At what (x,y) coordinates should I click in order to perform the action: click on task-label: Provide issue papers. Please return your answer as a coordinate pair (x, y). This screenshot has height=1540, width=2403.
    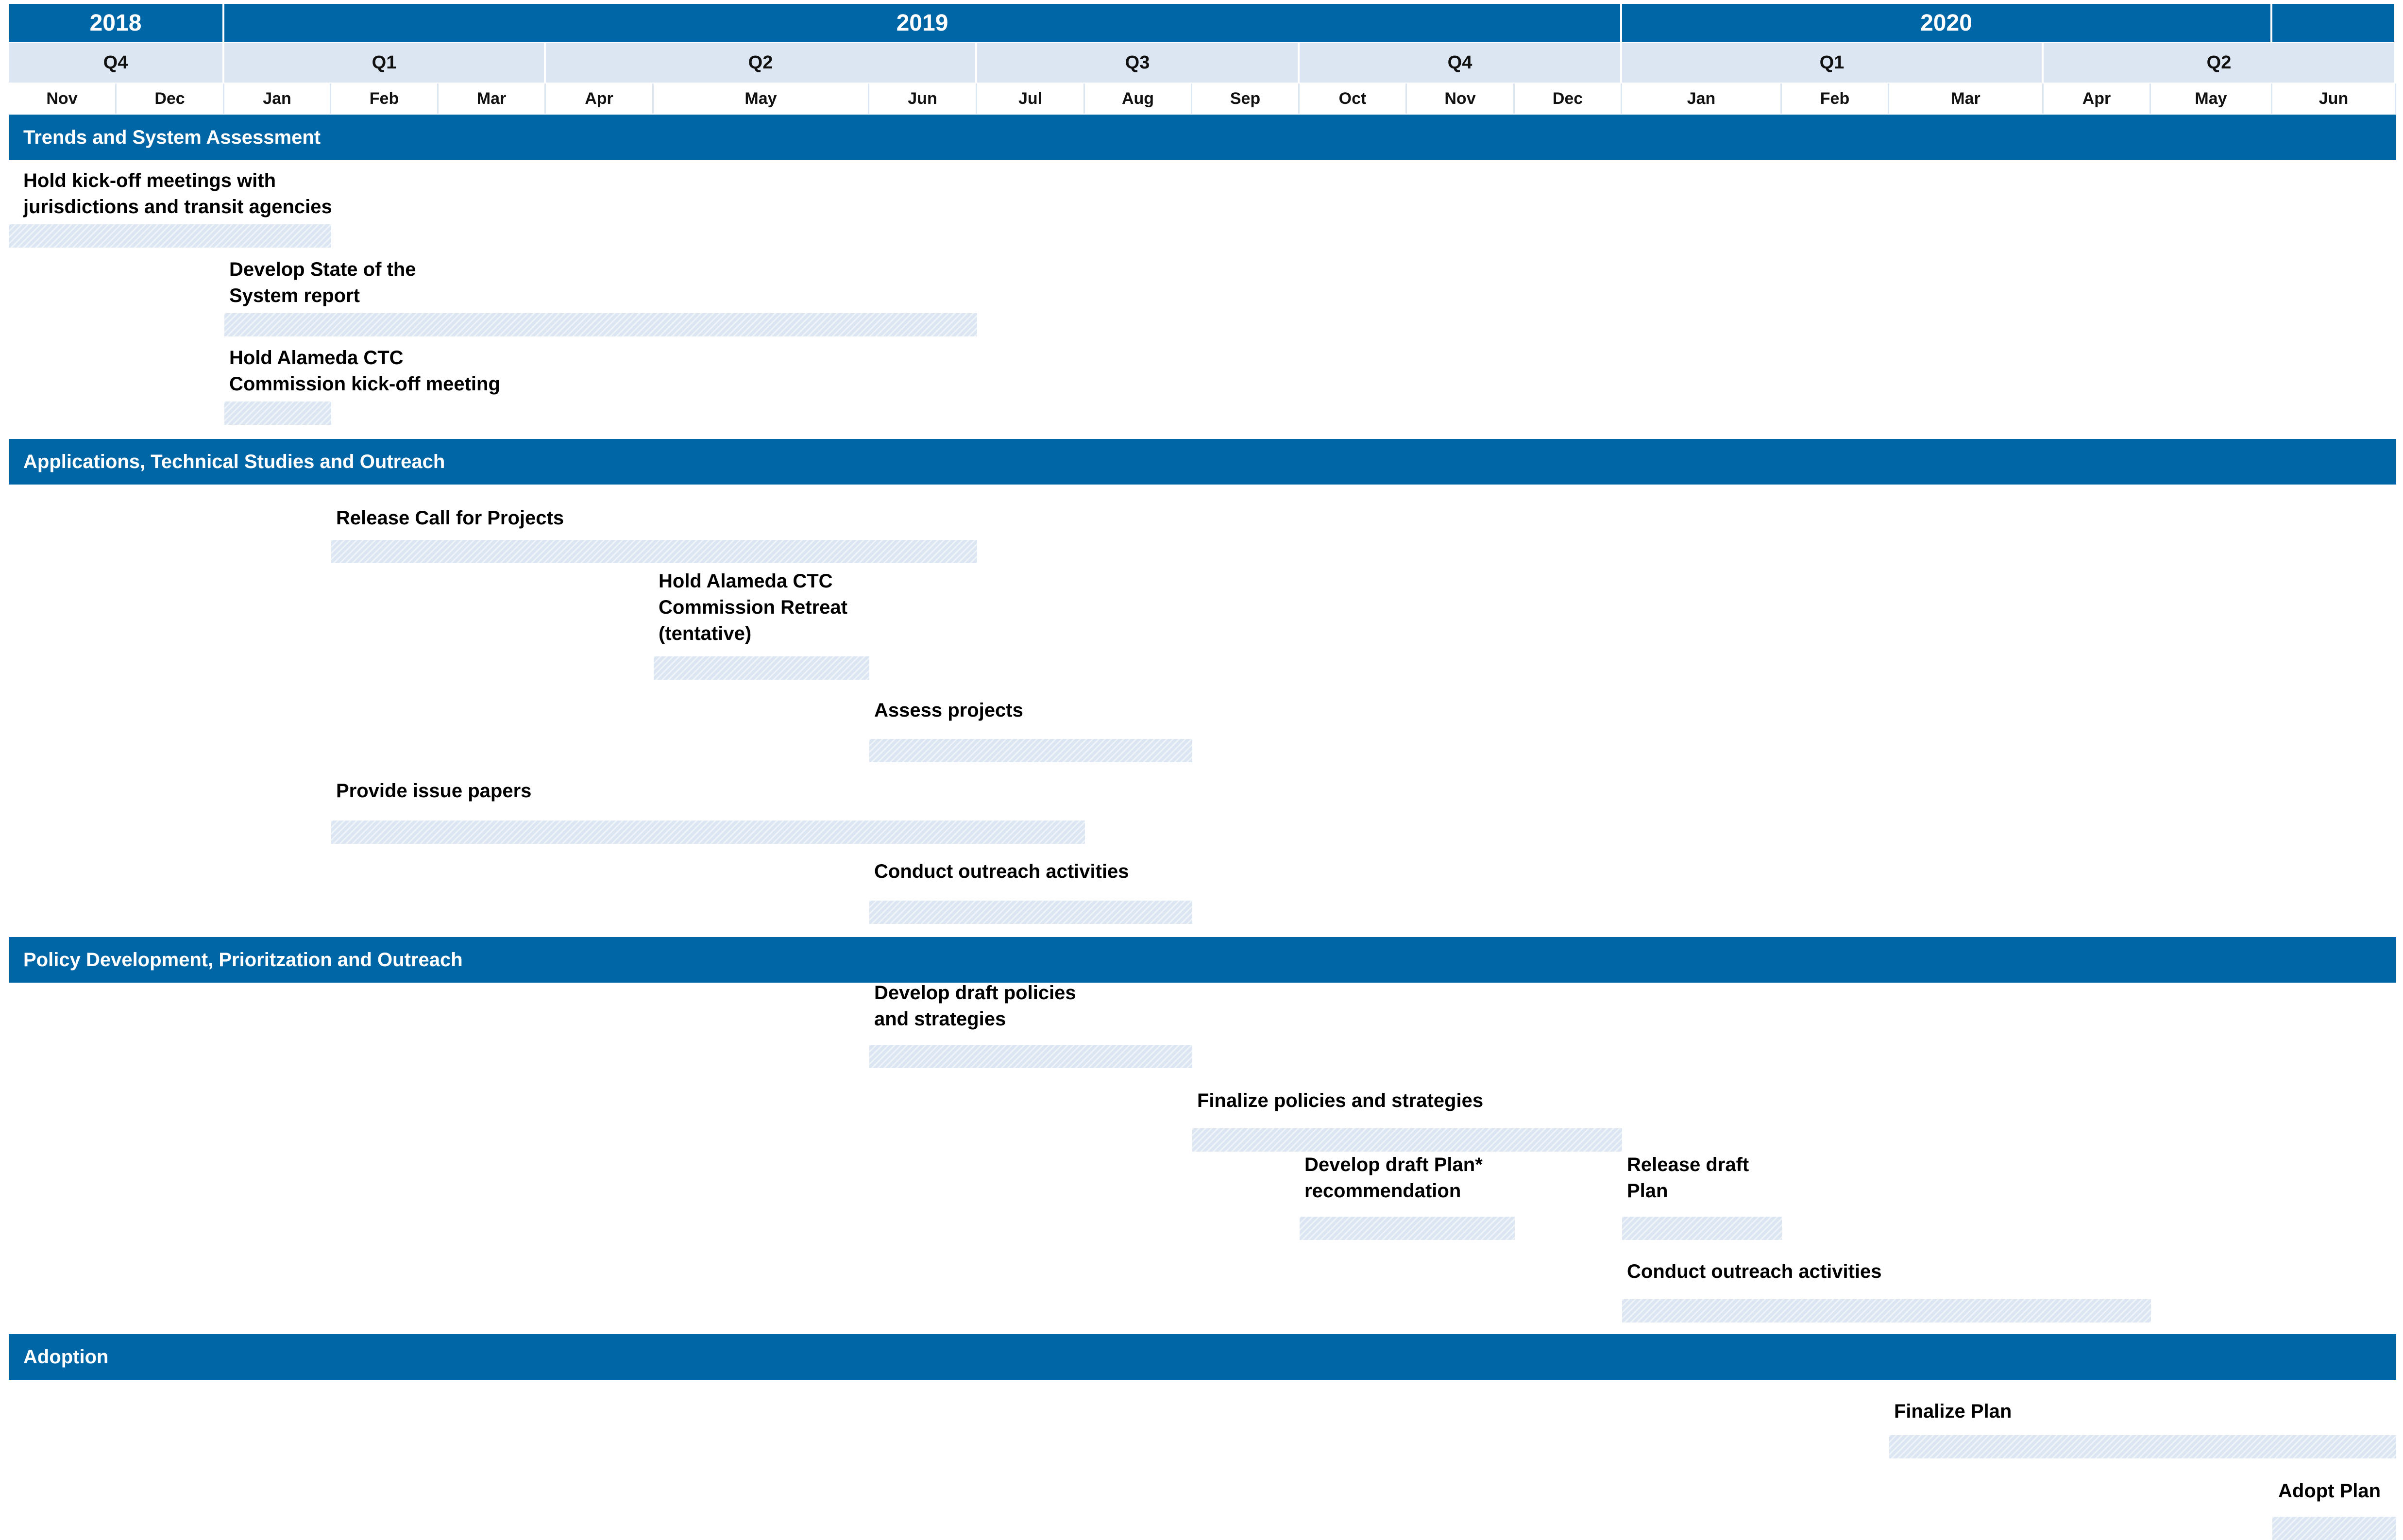
    Looking at the image, I should click on (434, 791).